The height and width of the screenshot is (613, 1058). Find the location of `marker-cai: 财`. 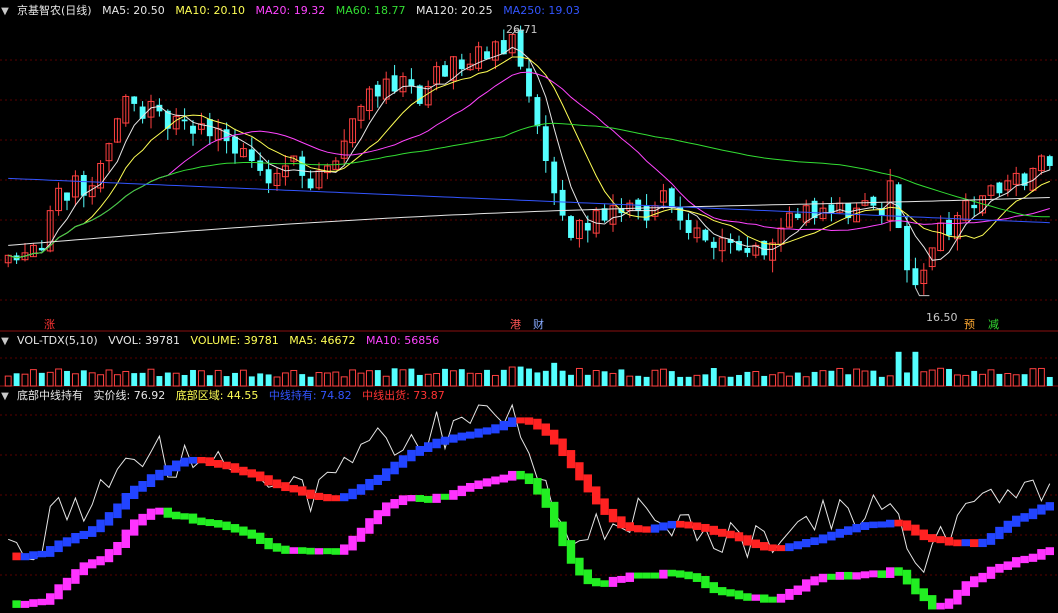

marker-cai: 财 is located at coordinates (538, 324).